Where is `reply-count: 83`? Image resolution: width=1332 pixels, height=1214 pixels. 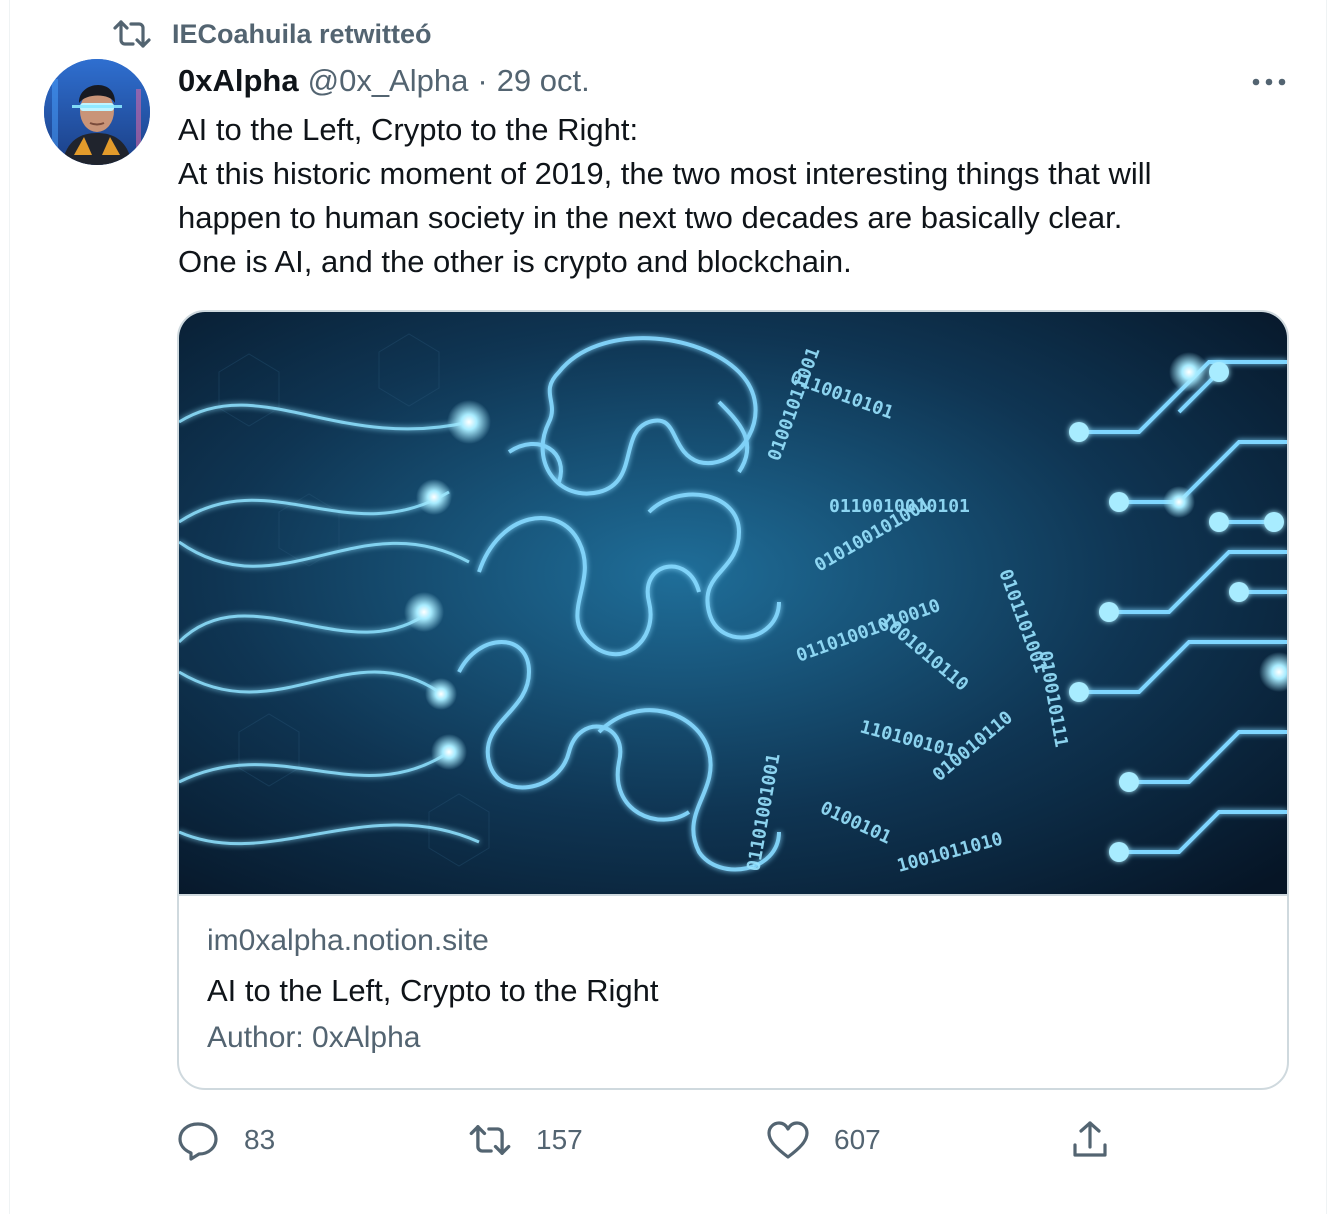 reply-count: 83 is located at coordinates (260, 1139).